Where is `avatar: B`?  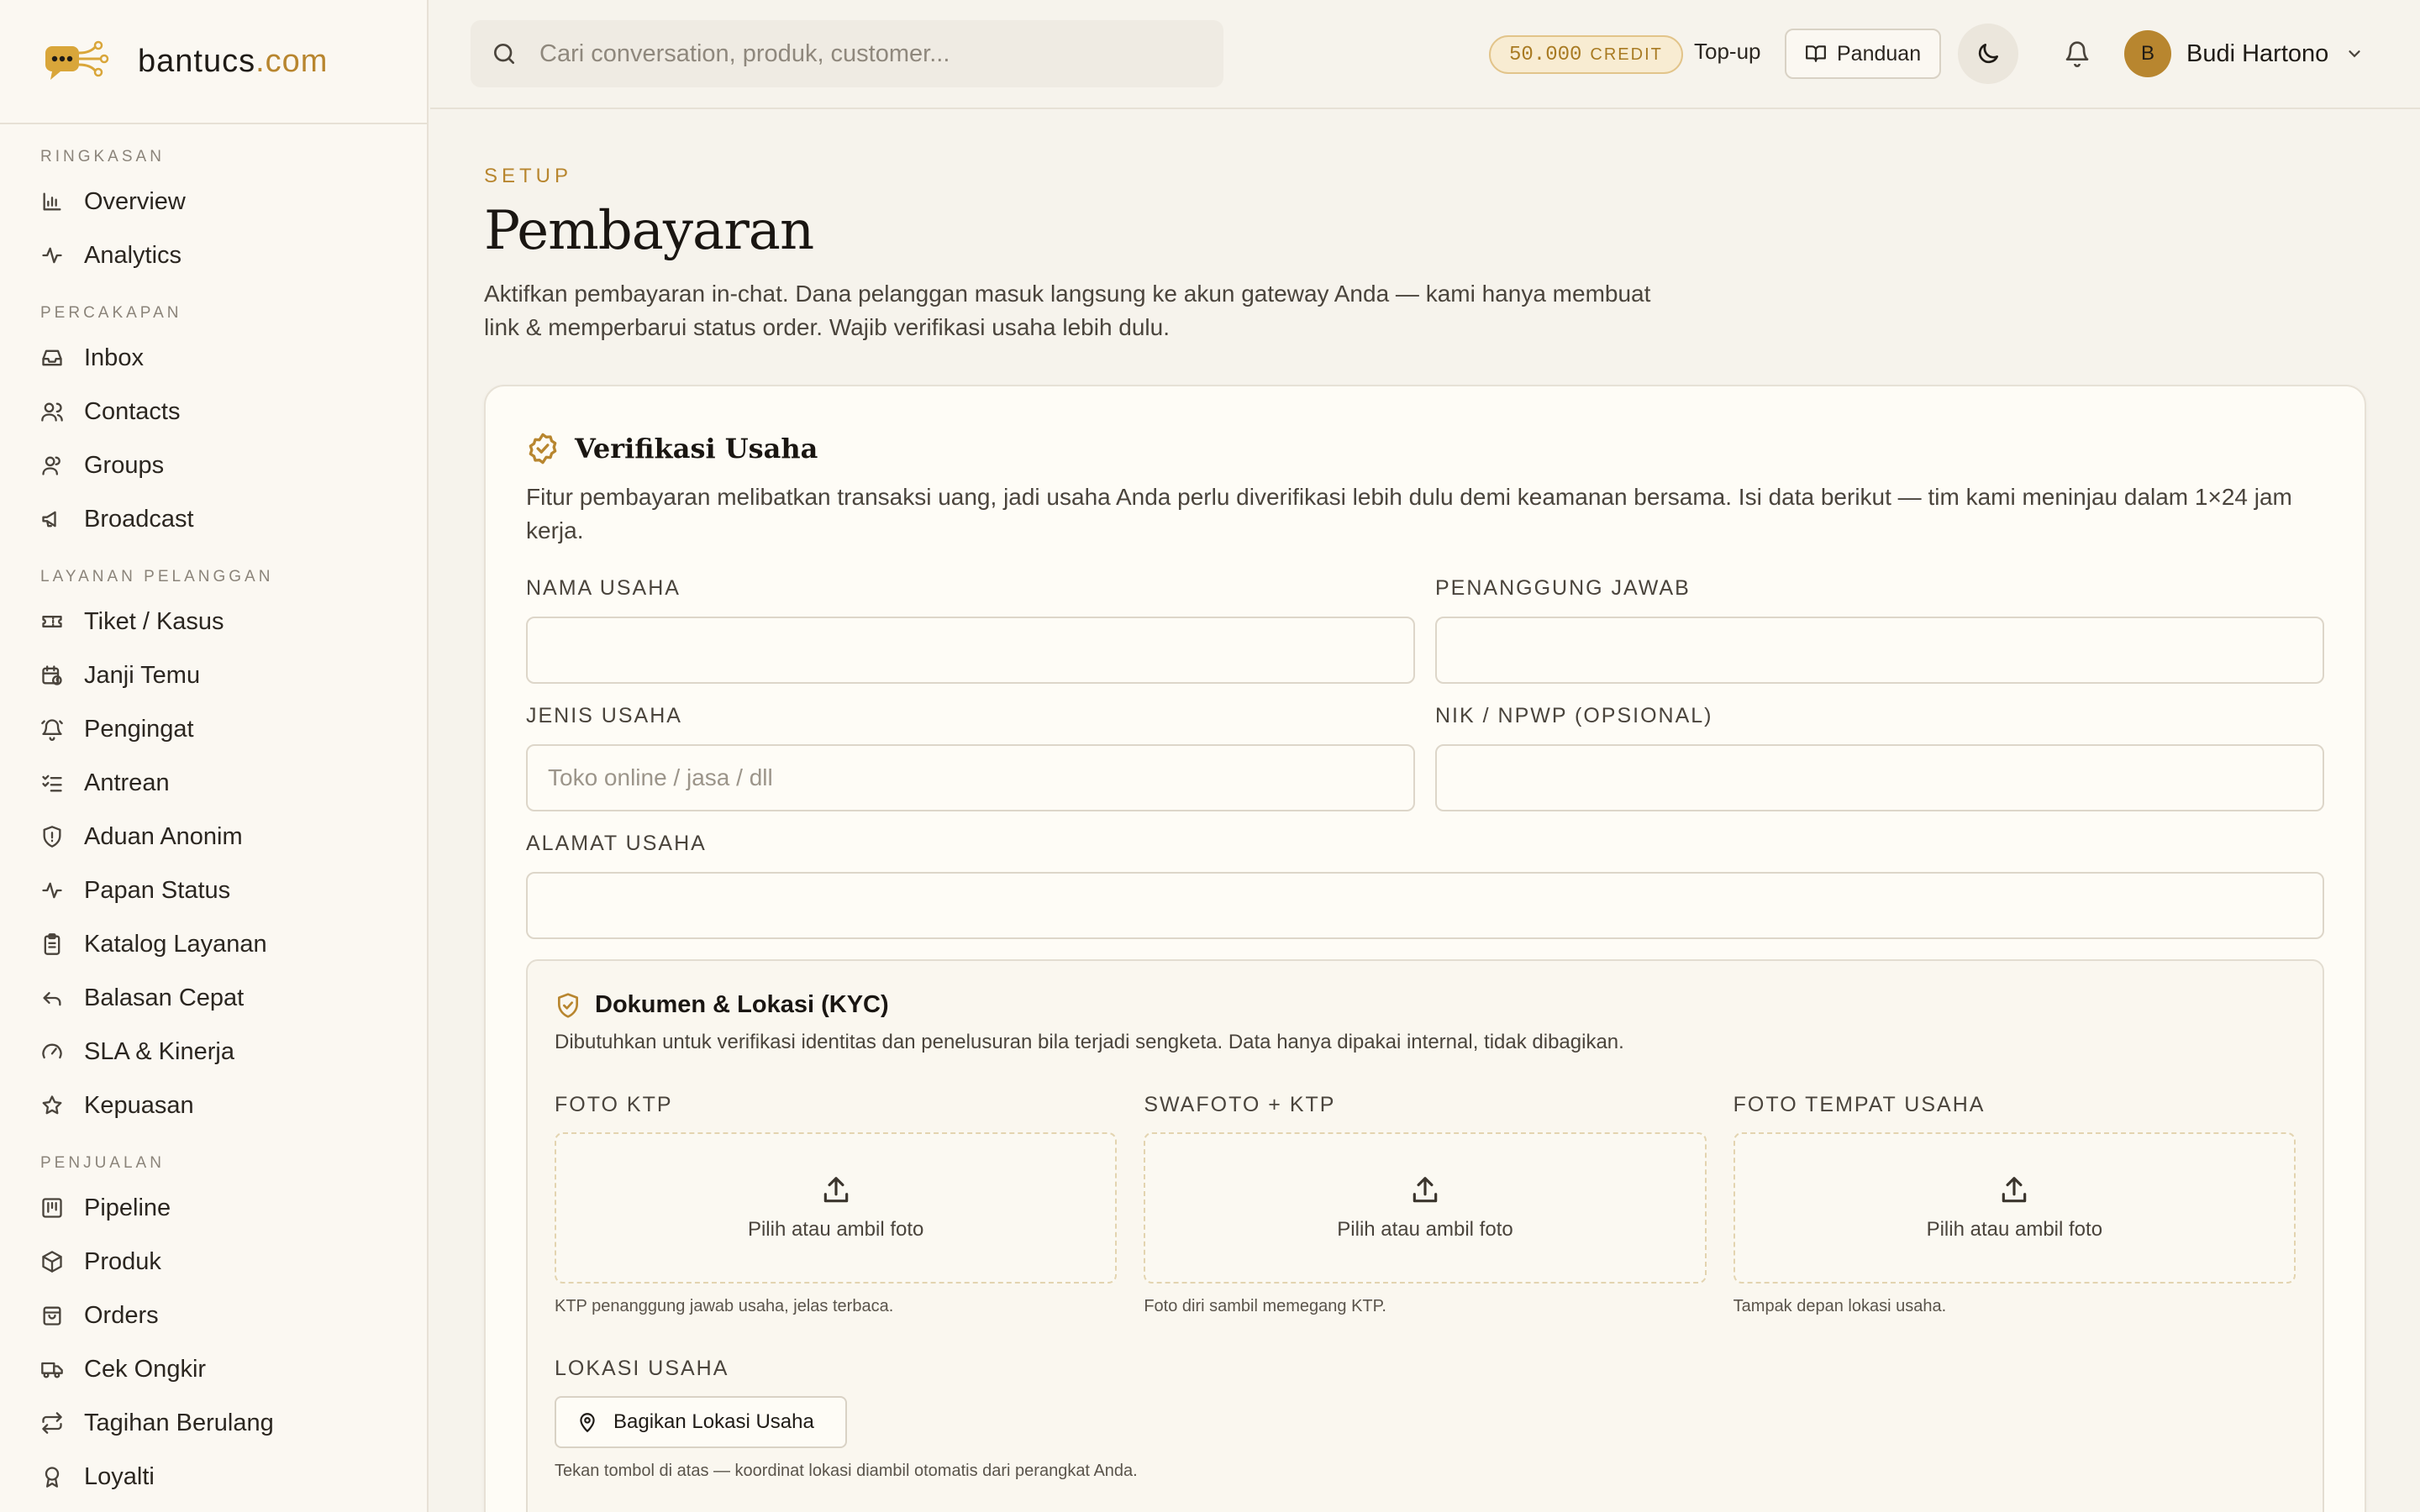
avatar: B is located at coordinates (2147, 53).